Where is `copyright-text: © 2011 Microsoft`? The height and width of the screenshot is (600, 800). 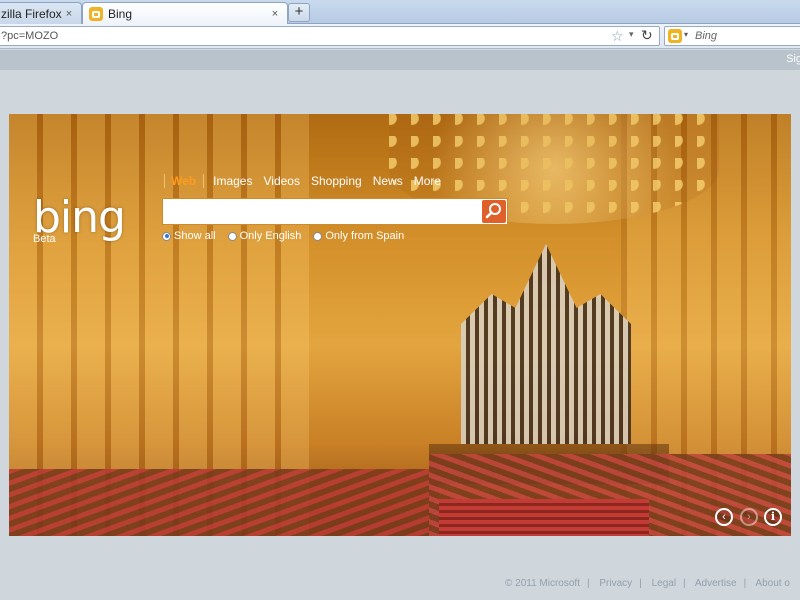 copyright-text: © 2011 Microsoft is located at coordinates (542, 583).